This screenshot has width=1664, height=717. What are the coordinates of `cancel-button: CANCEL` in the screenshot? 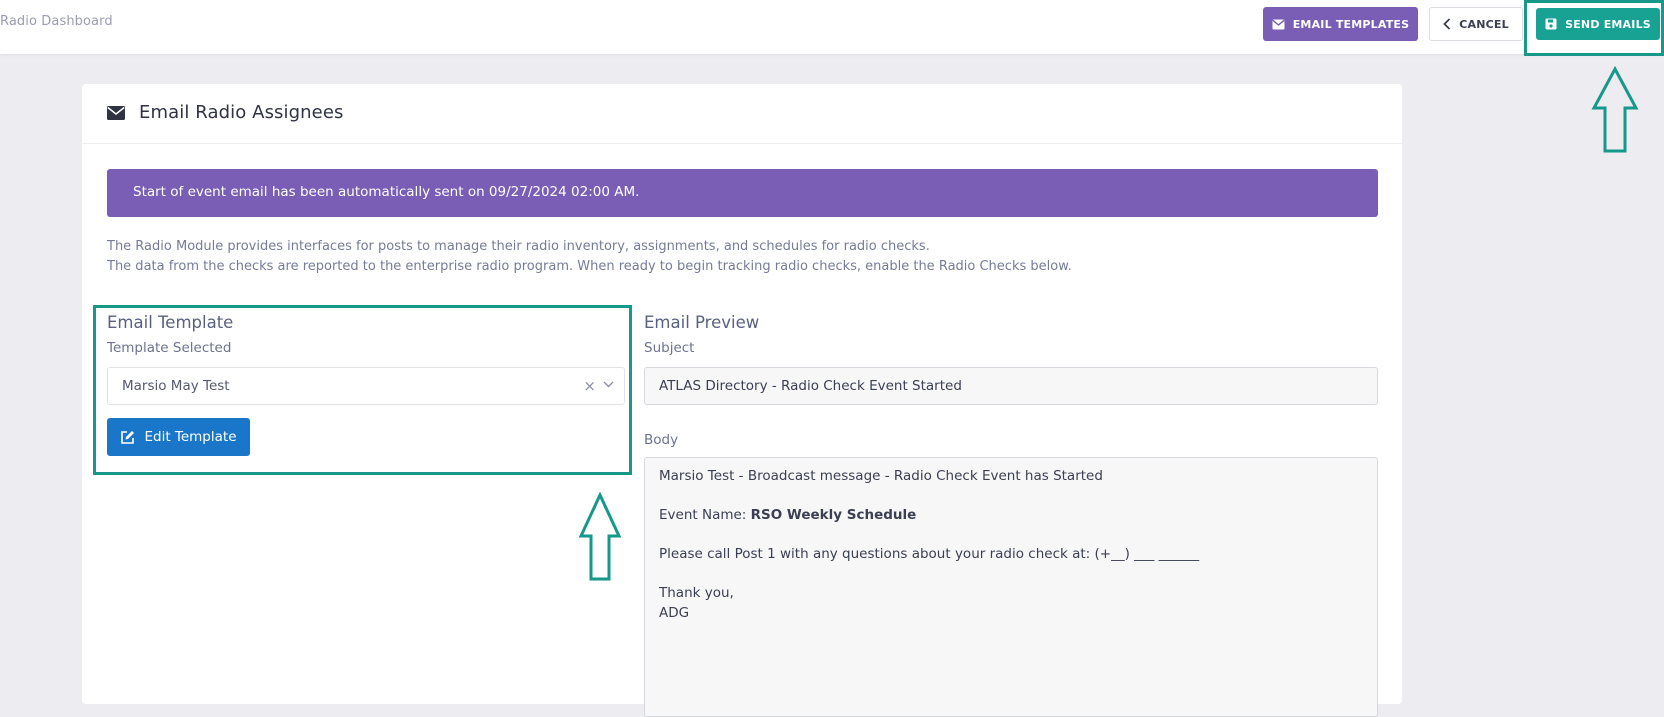 It's located at (1476, 24).